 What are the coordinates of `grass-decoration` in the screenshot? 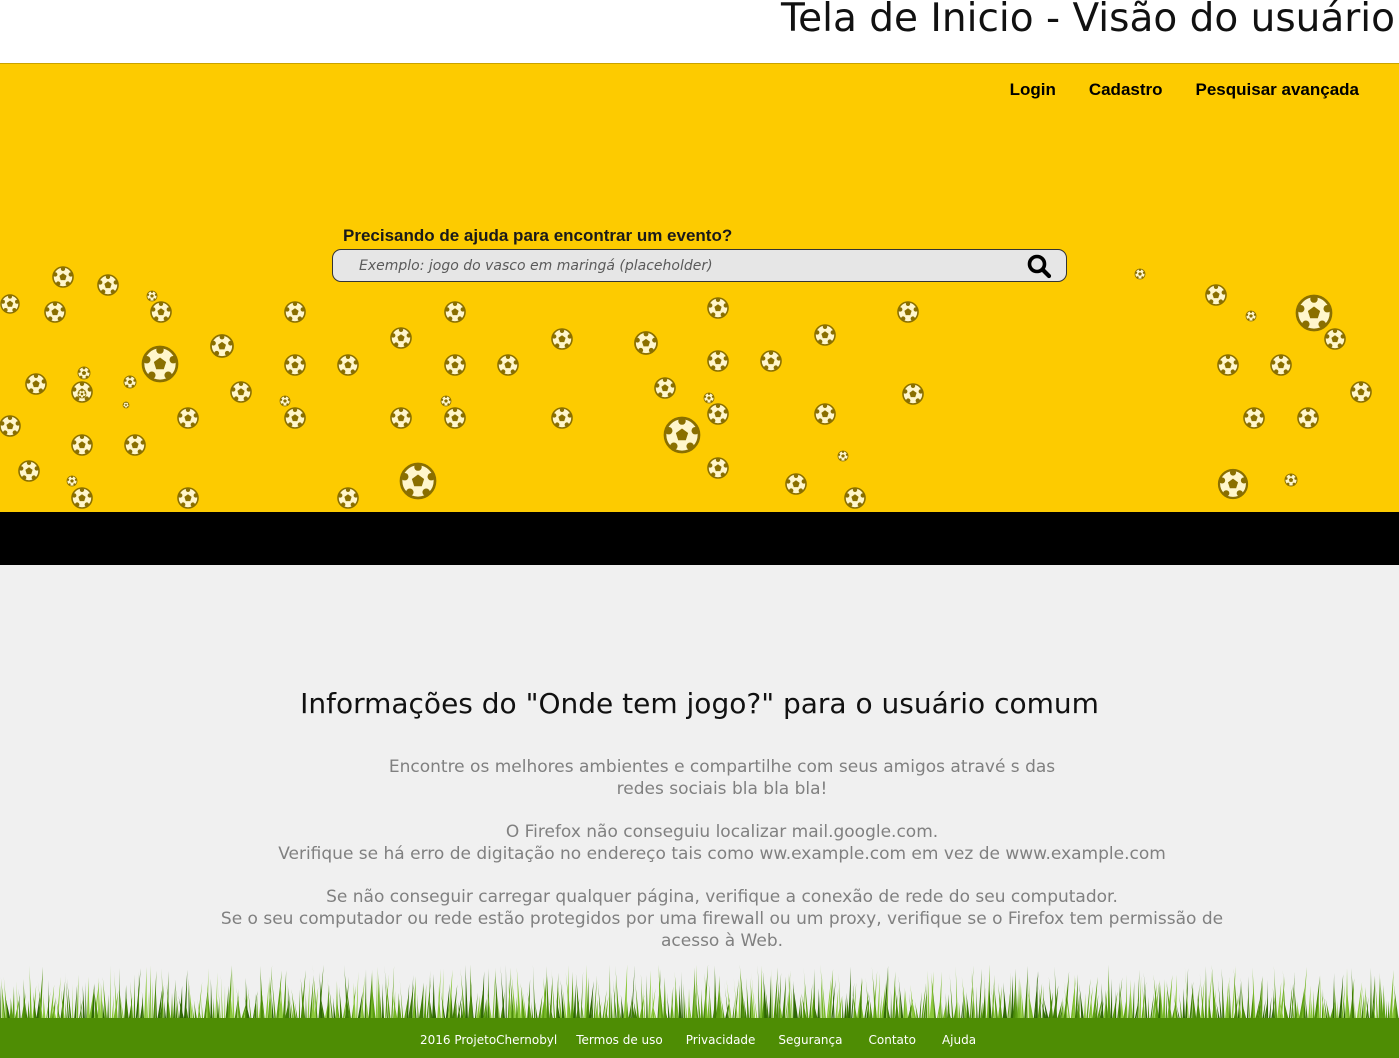 It's located at (699, 992).